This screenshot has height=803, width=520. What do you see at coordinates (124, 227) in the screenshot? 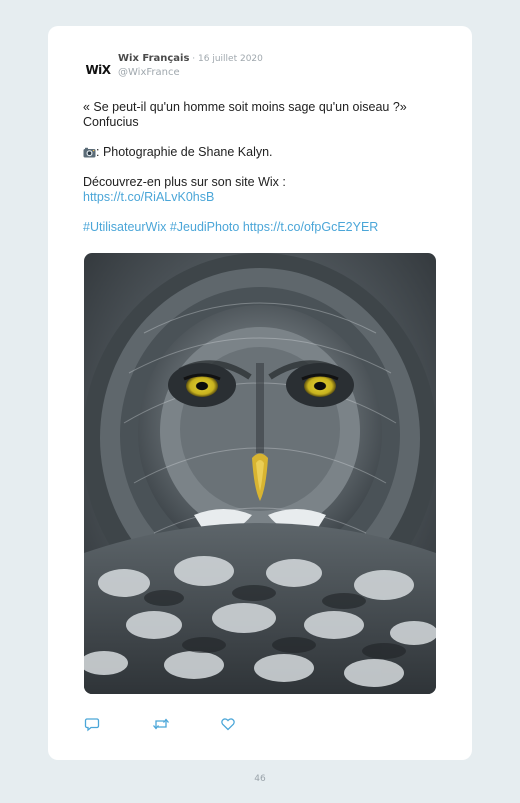
I see `hashtag-utilisateurwix: #UtilisateurWix` at bounding box center [124, 227].